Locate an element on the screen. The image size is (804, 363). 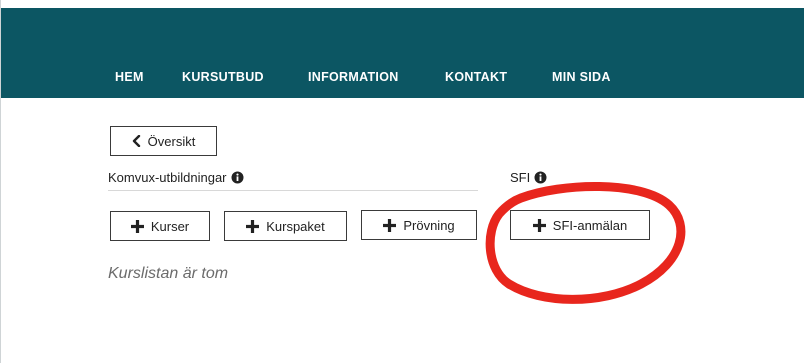
add-provning-button: Prövning is located at coordinates (419, 225).